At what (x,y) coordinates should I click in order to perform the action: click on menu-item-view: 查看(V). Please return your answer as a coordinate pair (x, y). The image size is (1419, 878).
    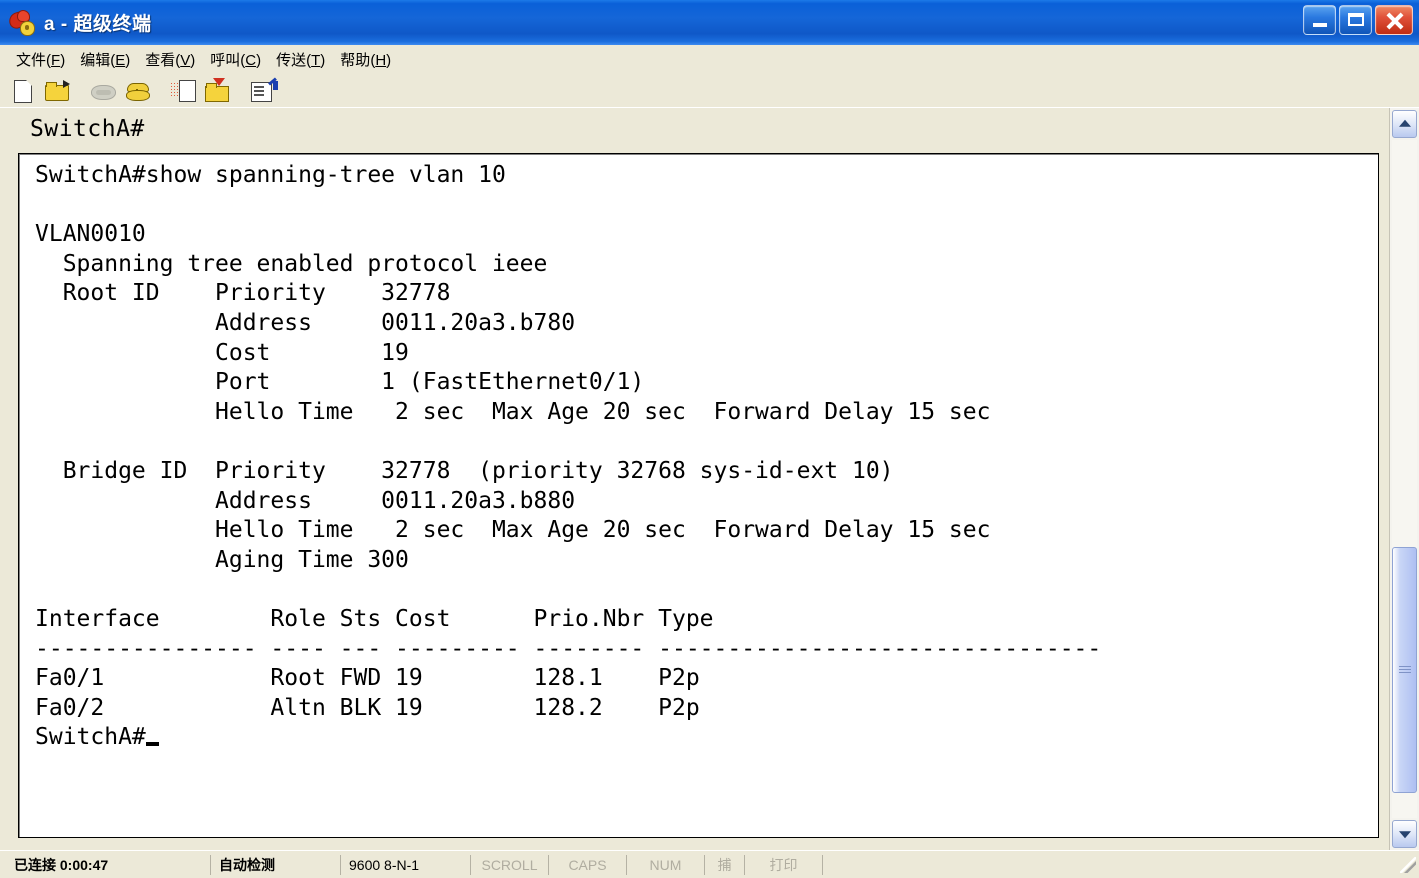
    Looking at the image, I should click on (171, 59).